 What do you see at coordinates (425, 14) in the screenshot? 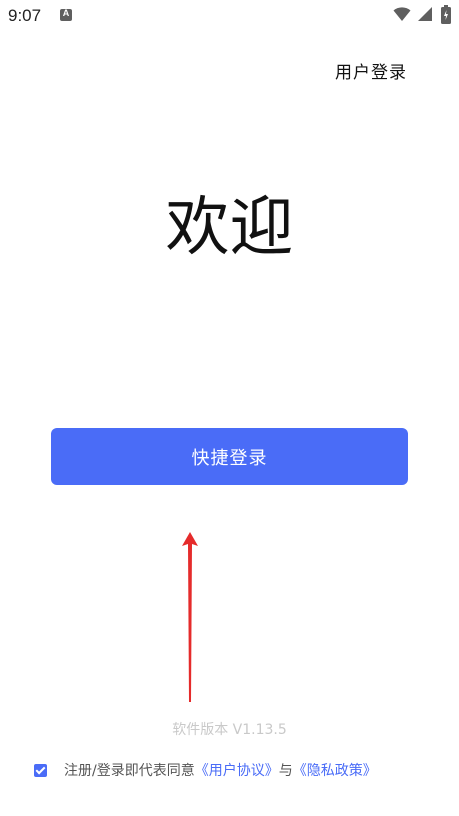
I see `signal-icon` at bounding box center [425, 14].